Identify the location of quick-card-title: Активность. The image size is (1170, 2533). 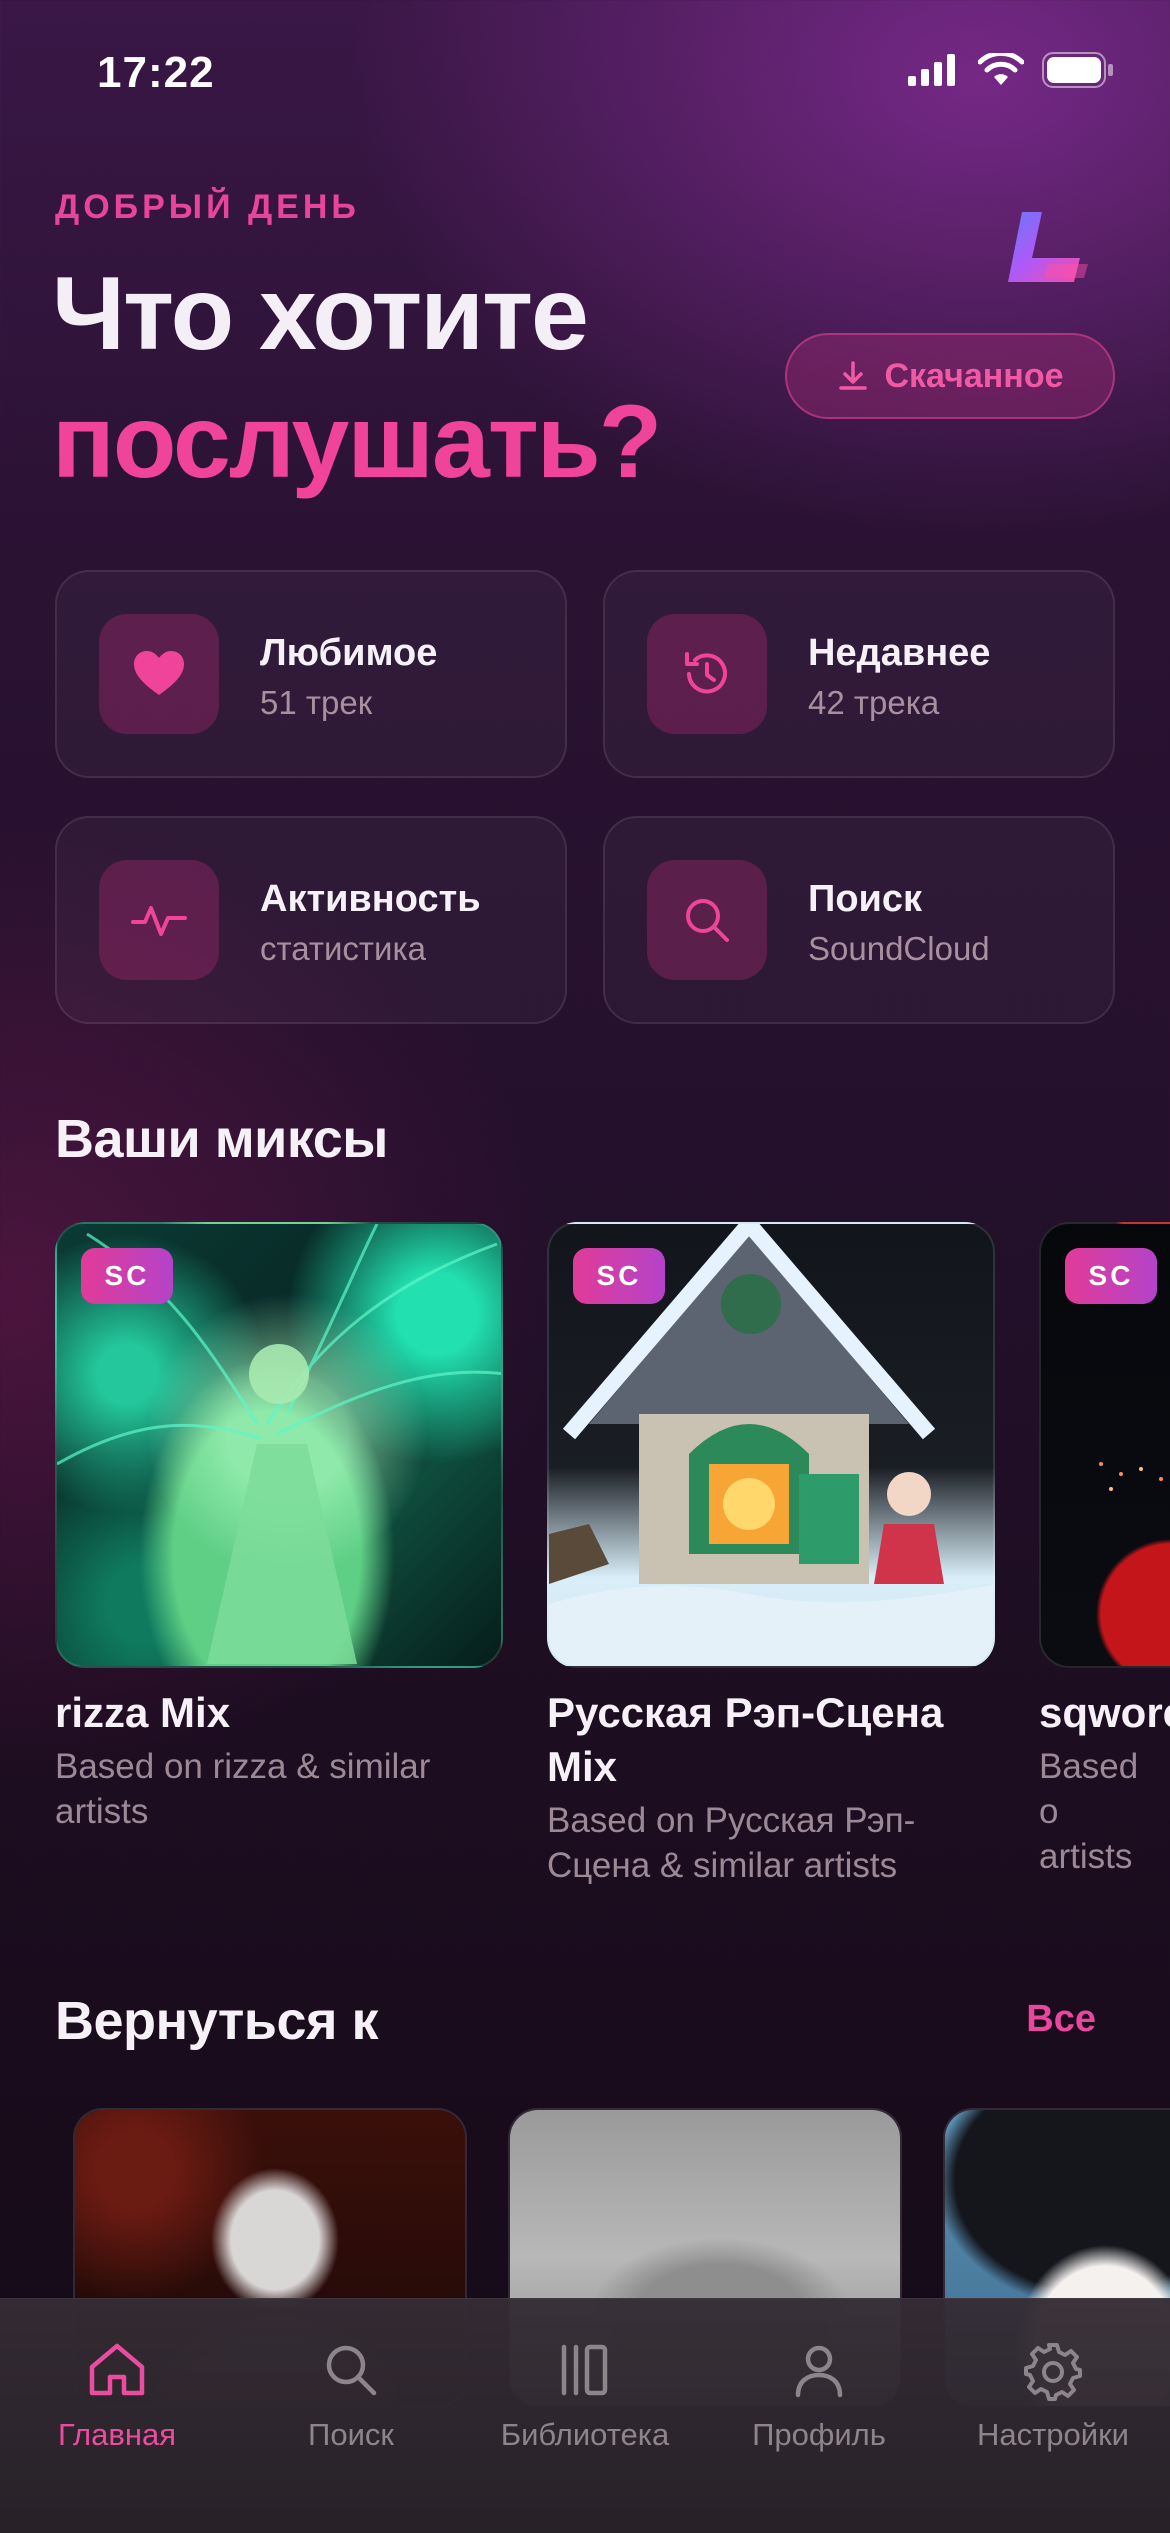
(370, 899).